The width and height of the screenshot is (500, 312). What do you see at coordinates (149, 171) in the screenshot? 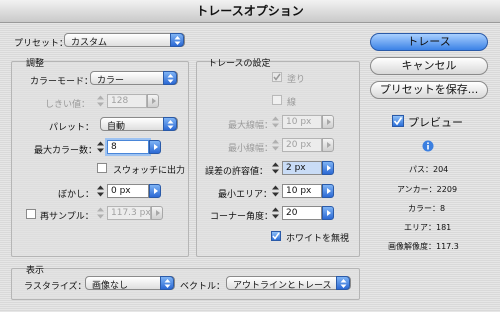
I see `swatch-output-label: スウォッチに出力` at bounding box center [149, 171].